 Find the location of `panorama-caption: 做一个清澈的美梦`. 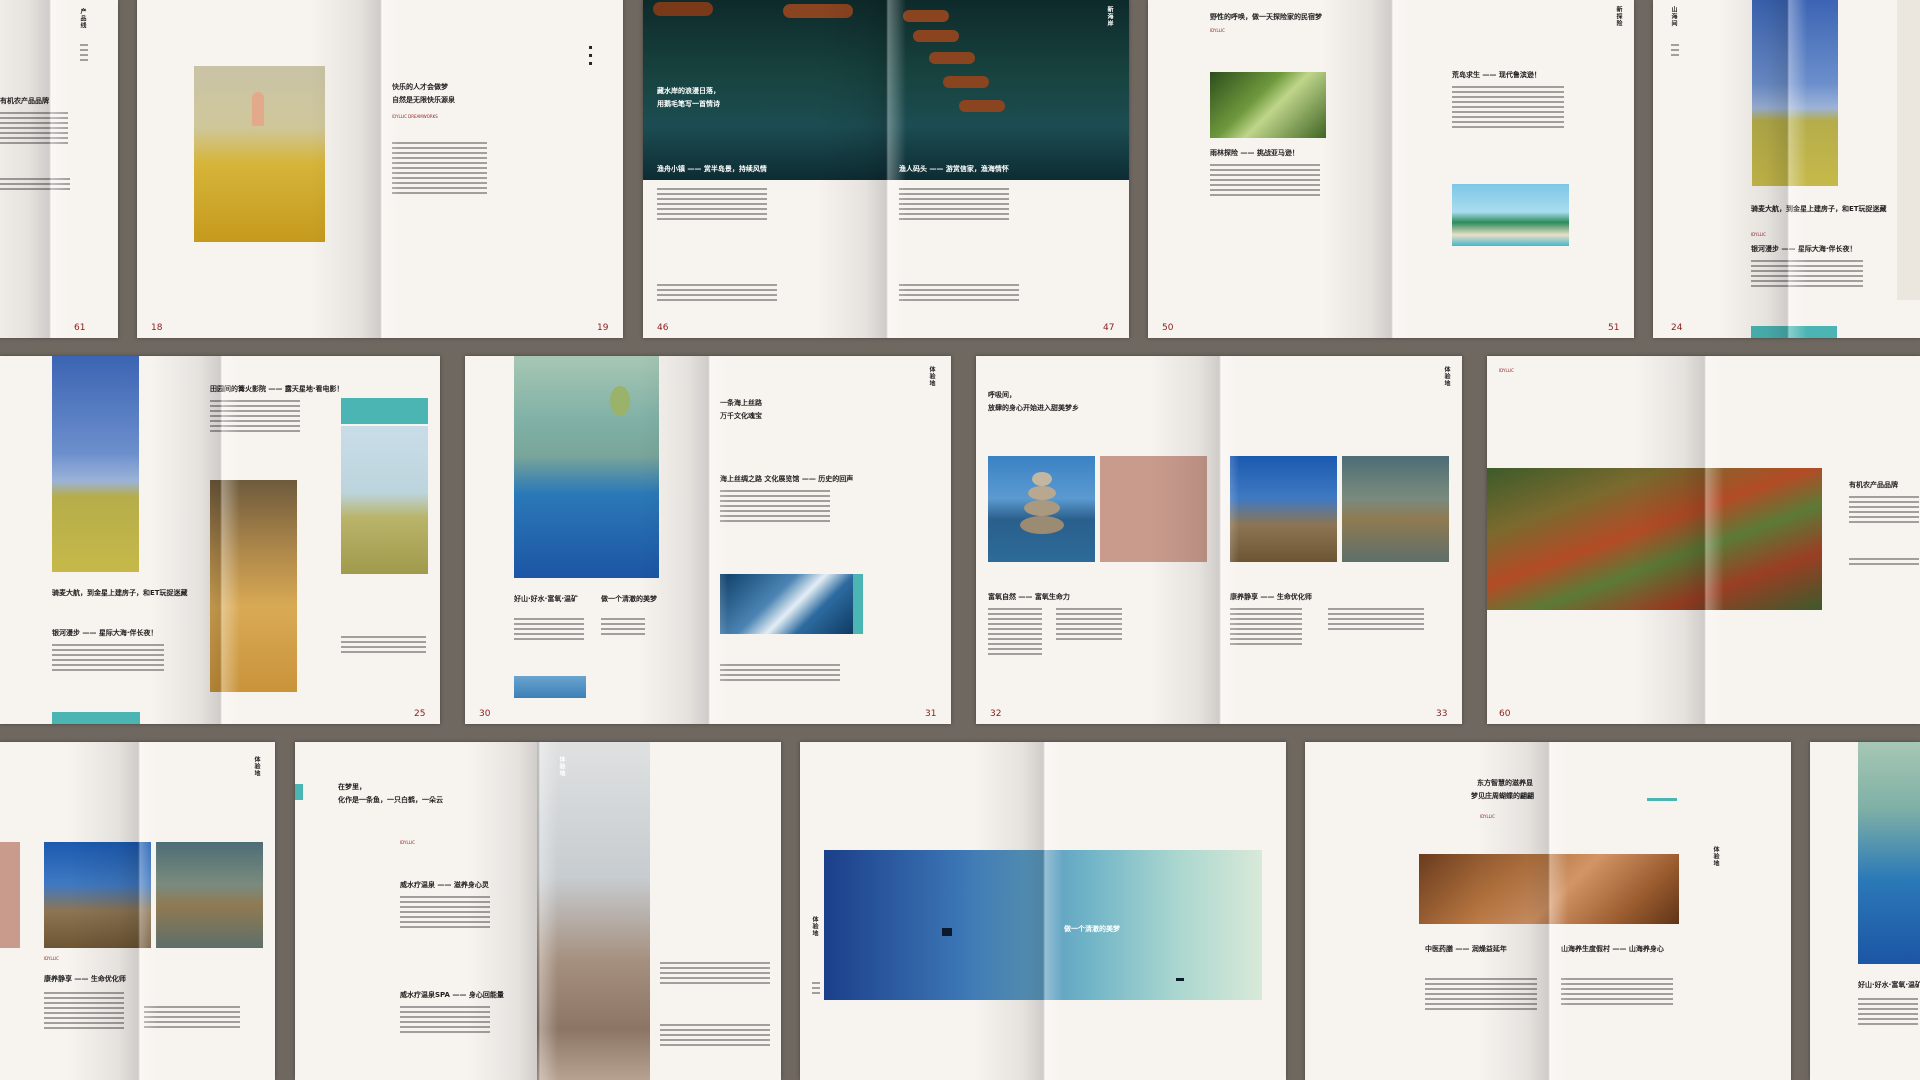

panorama-caption: 做一个清澈的美梦 is located at coordinates (1092, 929).